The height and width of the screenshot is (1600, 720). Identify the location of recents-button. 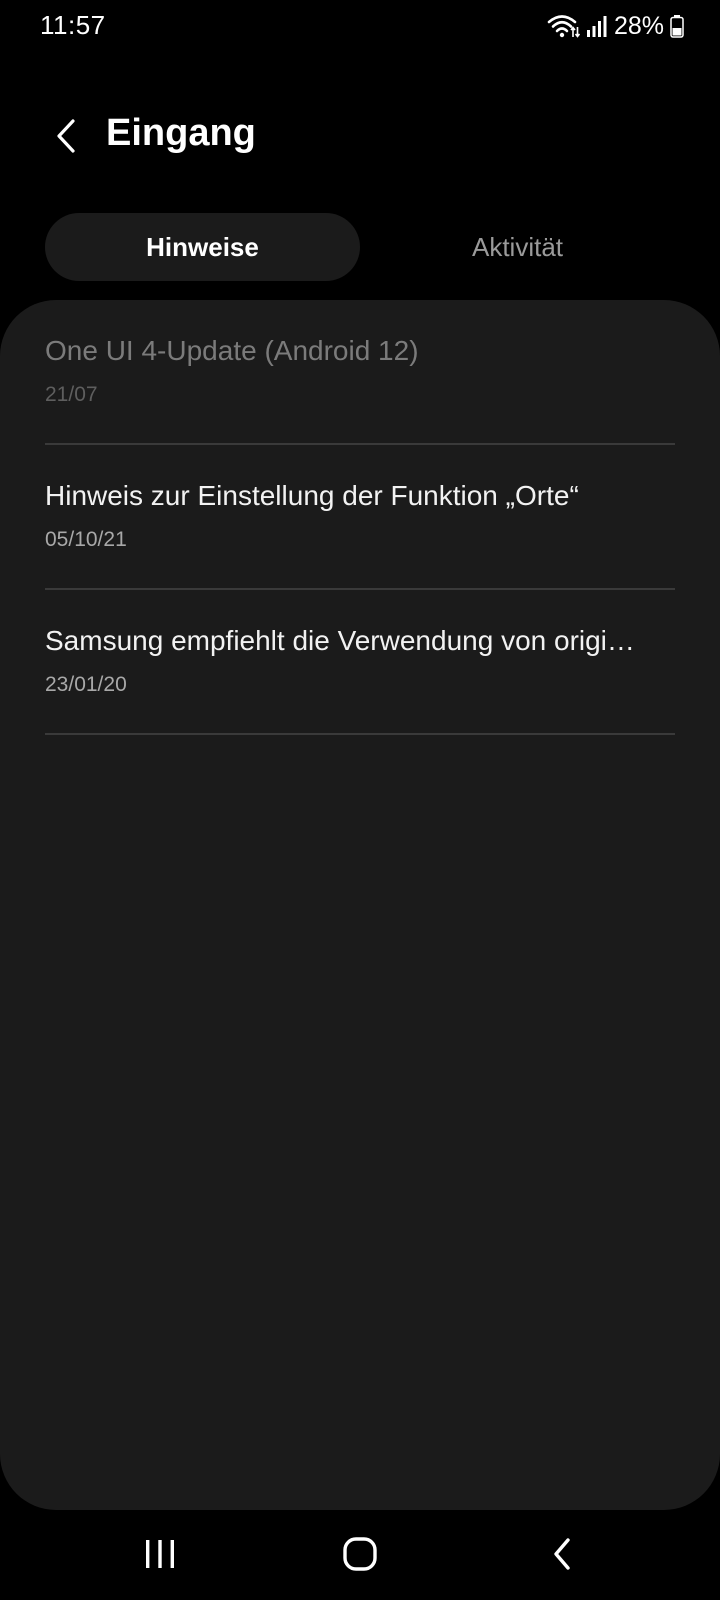
(160, 1556).